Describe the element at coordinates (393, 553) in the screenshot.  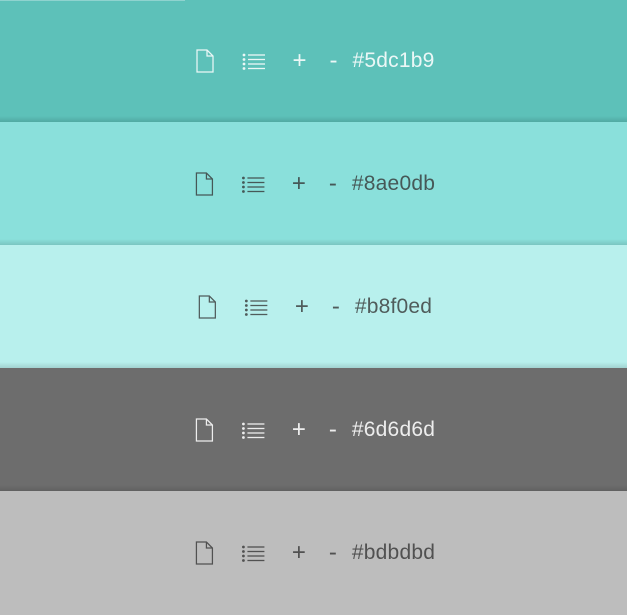
I see `hex-code: #bdbdbd` at that location.